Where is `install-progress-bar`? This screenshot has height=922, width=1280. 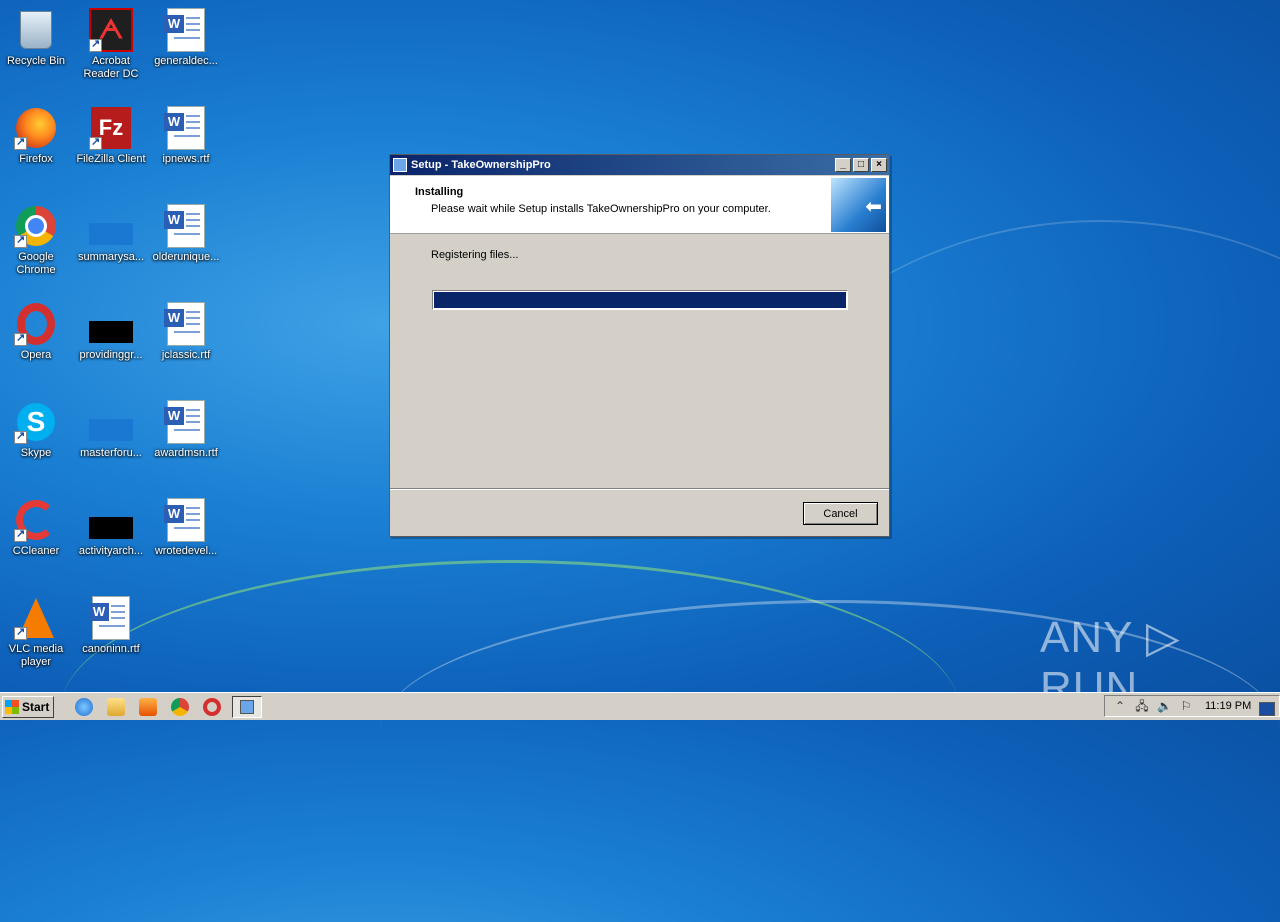 install-progress-bar is located at coordinates (640, 300).